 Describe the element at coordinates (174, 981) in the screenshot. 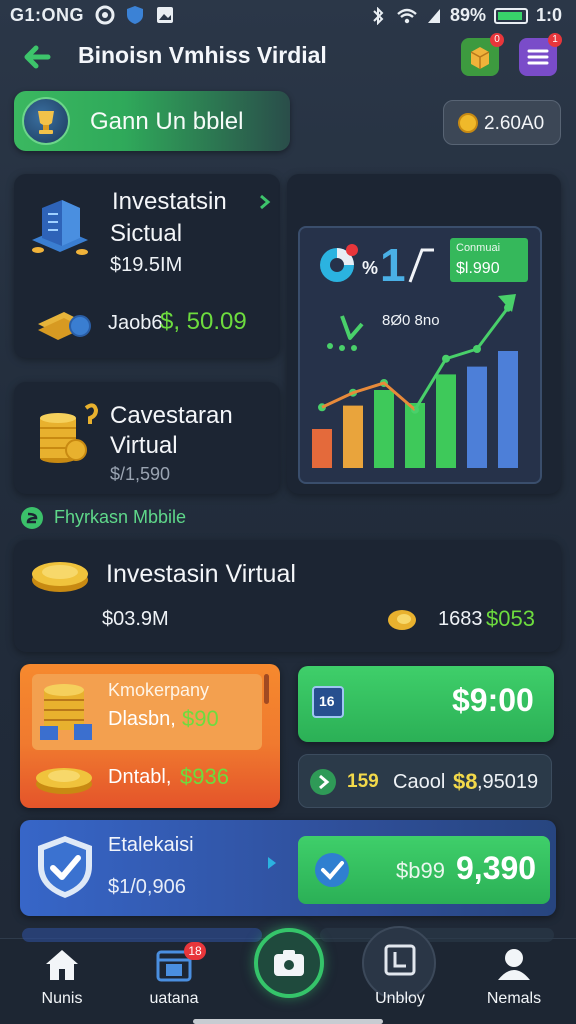

I see `nav-item-calendar: 18 uatana` at that location.